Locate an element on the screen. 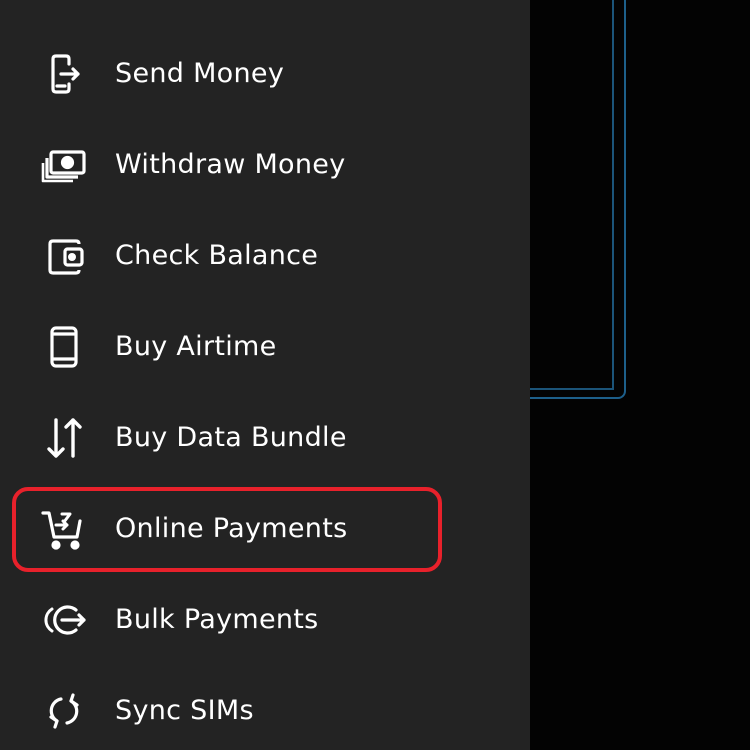  menu-item-label: Buy Airtime is located at coordinates (196, 346).